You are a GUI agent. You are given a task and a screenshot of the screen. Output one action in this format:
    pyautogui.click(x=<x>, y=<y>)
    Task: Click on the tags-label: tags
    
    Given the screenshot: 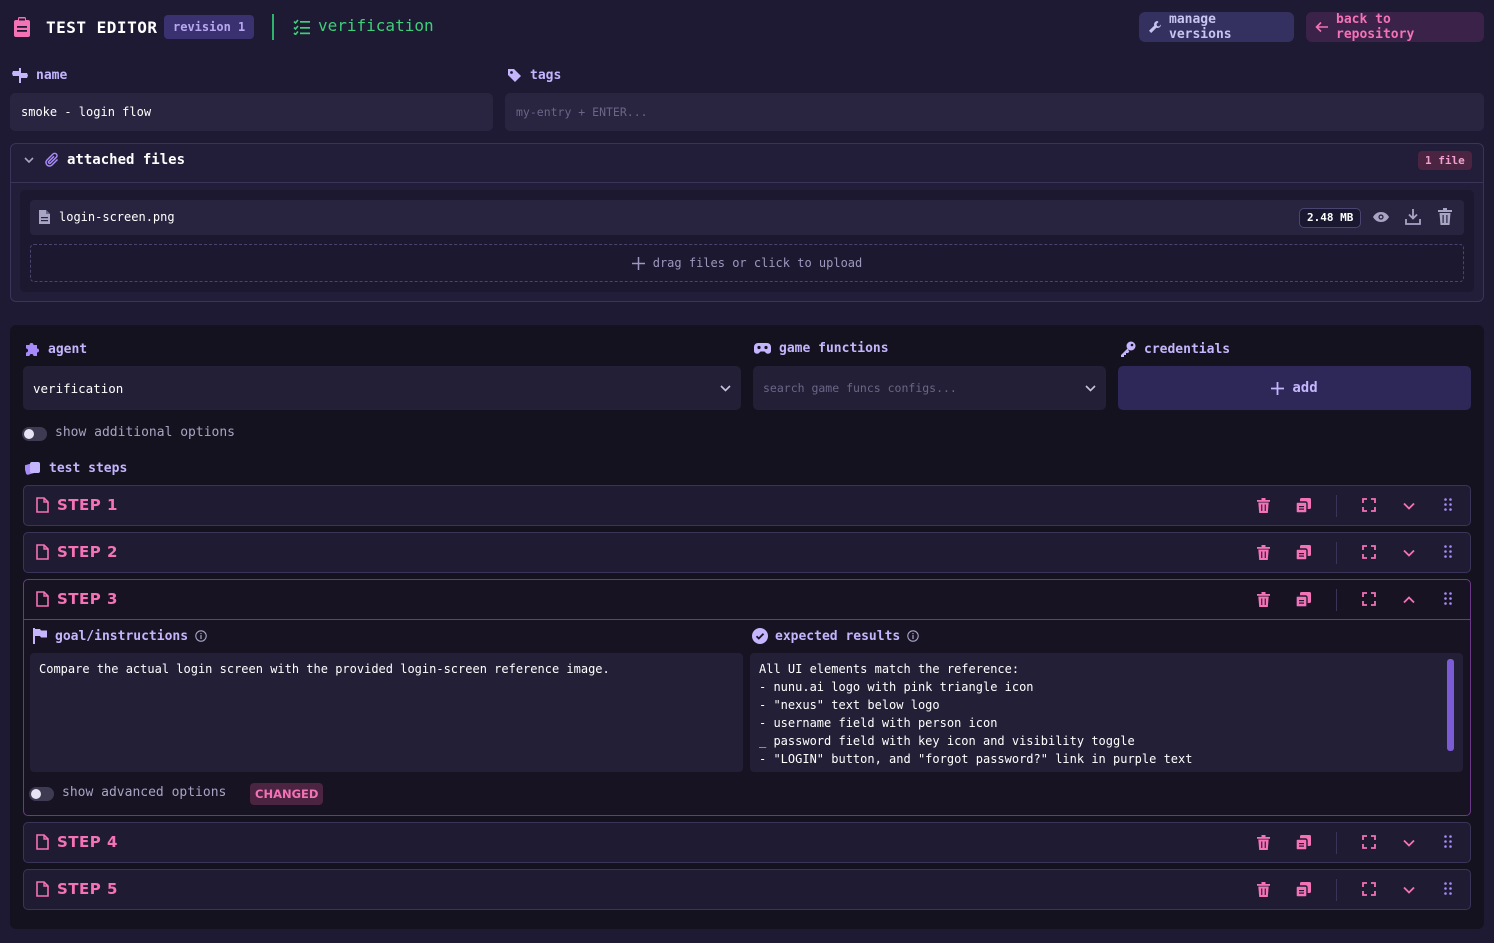 What is the action you would take?
    pyautogui.click(x=534, y=75)
    